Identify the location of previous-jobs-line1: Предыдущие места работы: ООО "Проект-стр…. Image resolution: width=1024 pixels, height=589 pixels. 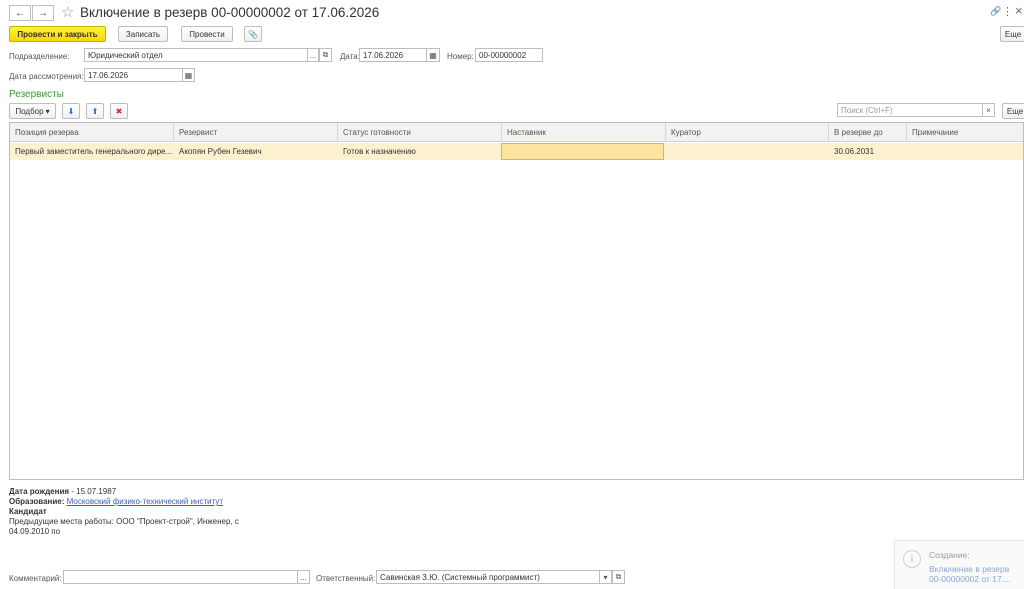
(124, 521).